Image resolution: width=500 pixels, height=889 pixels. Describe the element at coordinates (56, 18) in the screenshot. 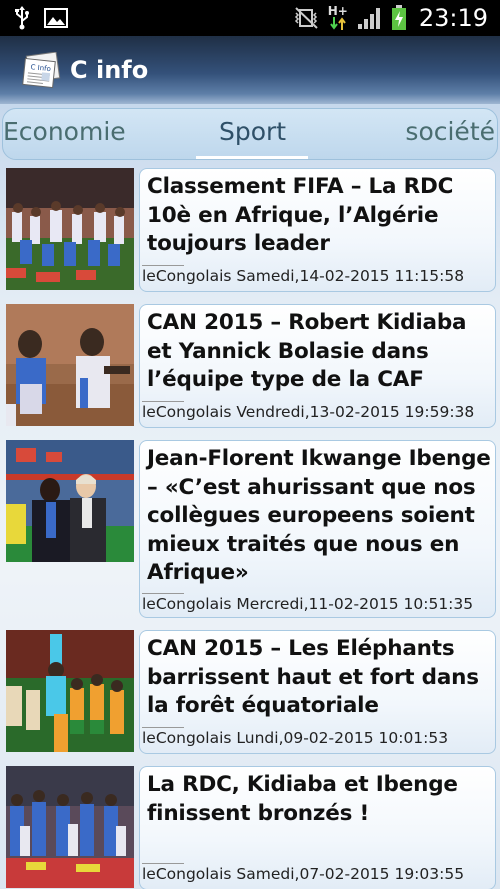

I see `gallery-icon` at that location.